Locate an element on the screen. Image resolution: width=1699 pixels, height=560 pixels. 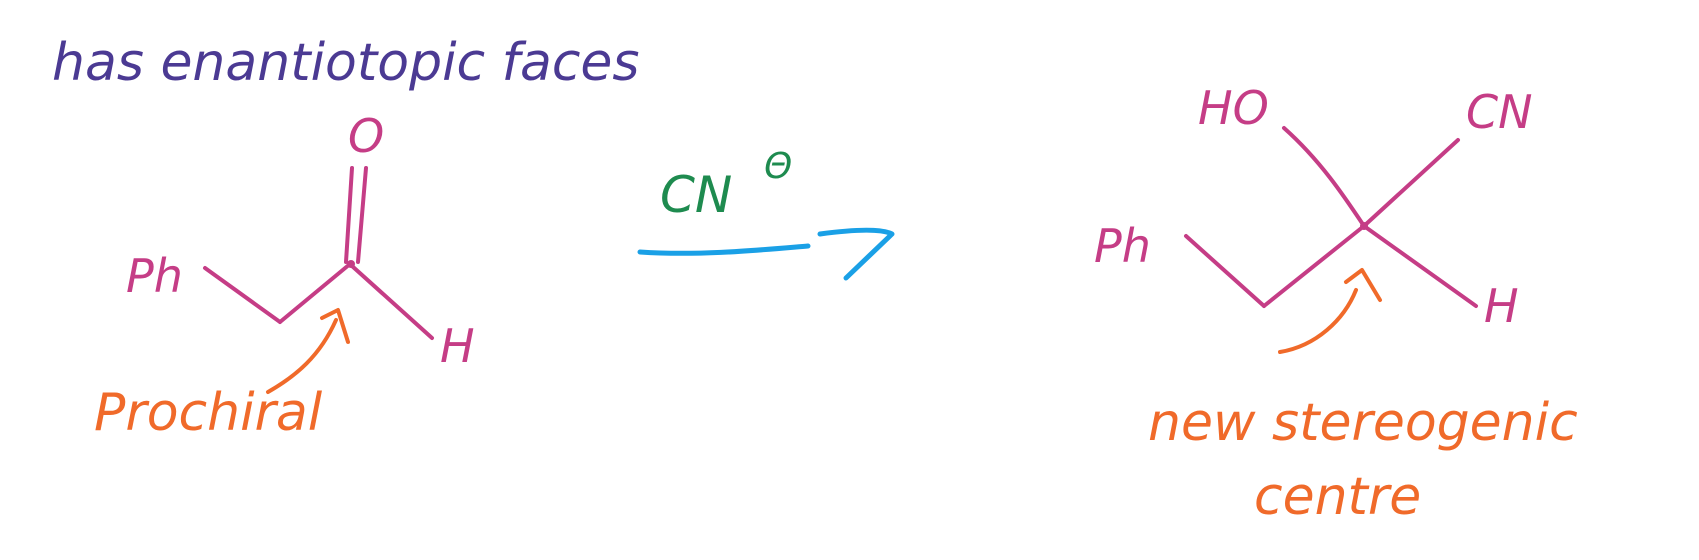
carbonyl-carbon-dot is located at coordinates (351, 264).